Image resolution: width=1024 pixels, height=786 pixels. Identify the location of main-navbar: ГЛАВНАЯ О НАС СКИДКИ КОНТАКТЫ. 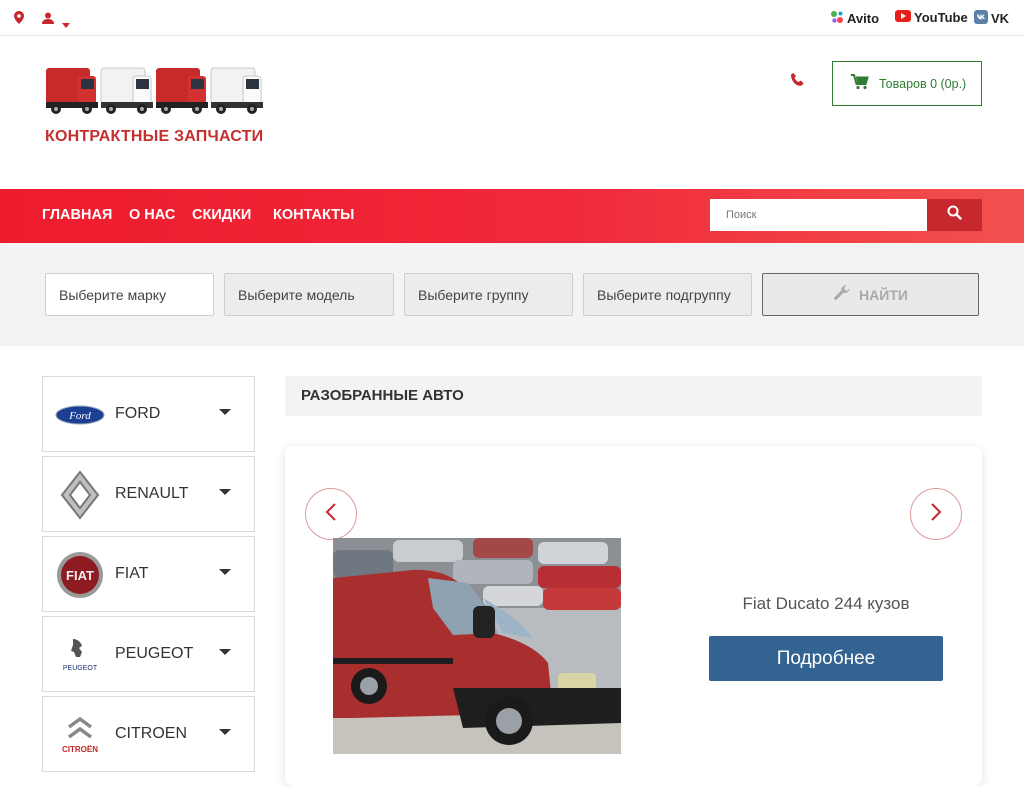
(512, 216).